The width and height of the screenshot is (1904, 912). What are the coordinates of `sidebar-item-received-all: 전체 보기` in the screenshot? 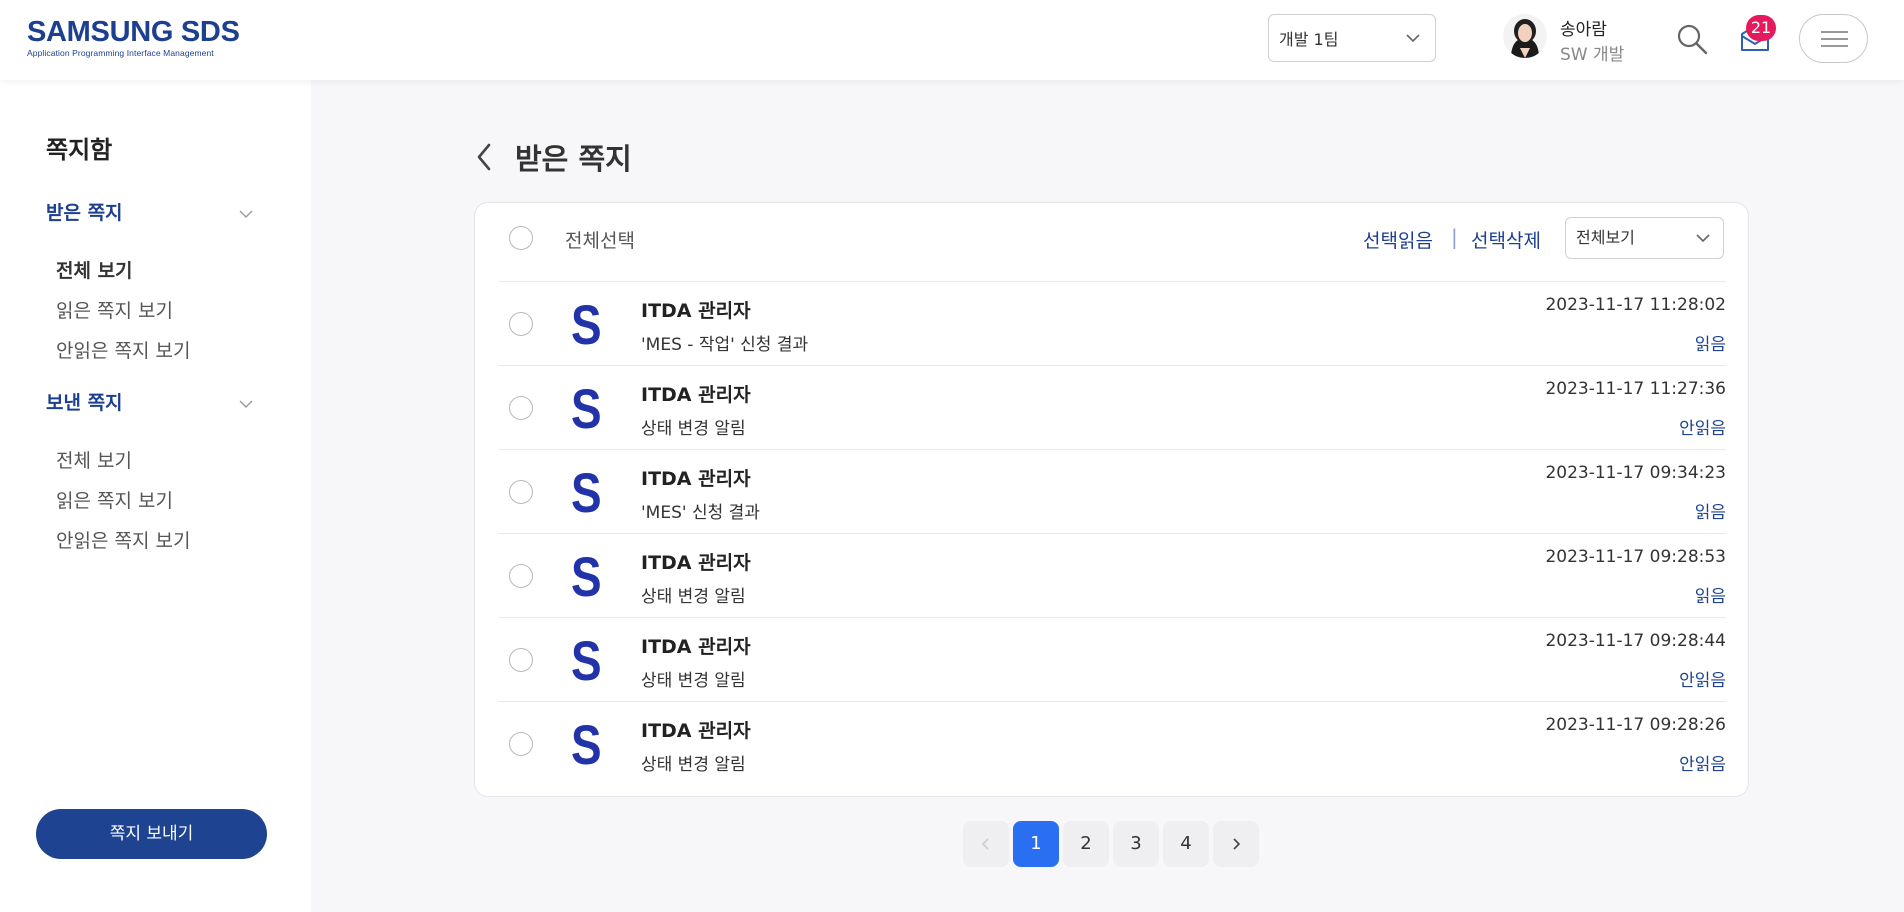 It's located at (94, 269).